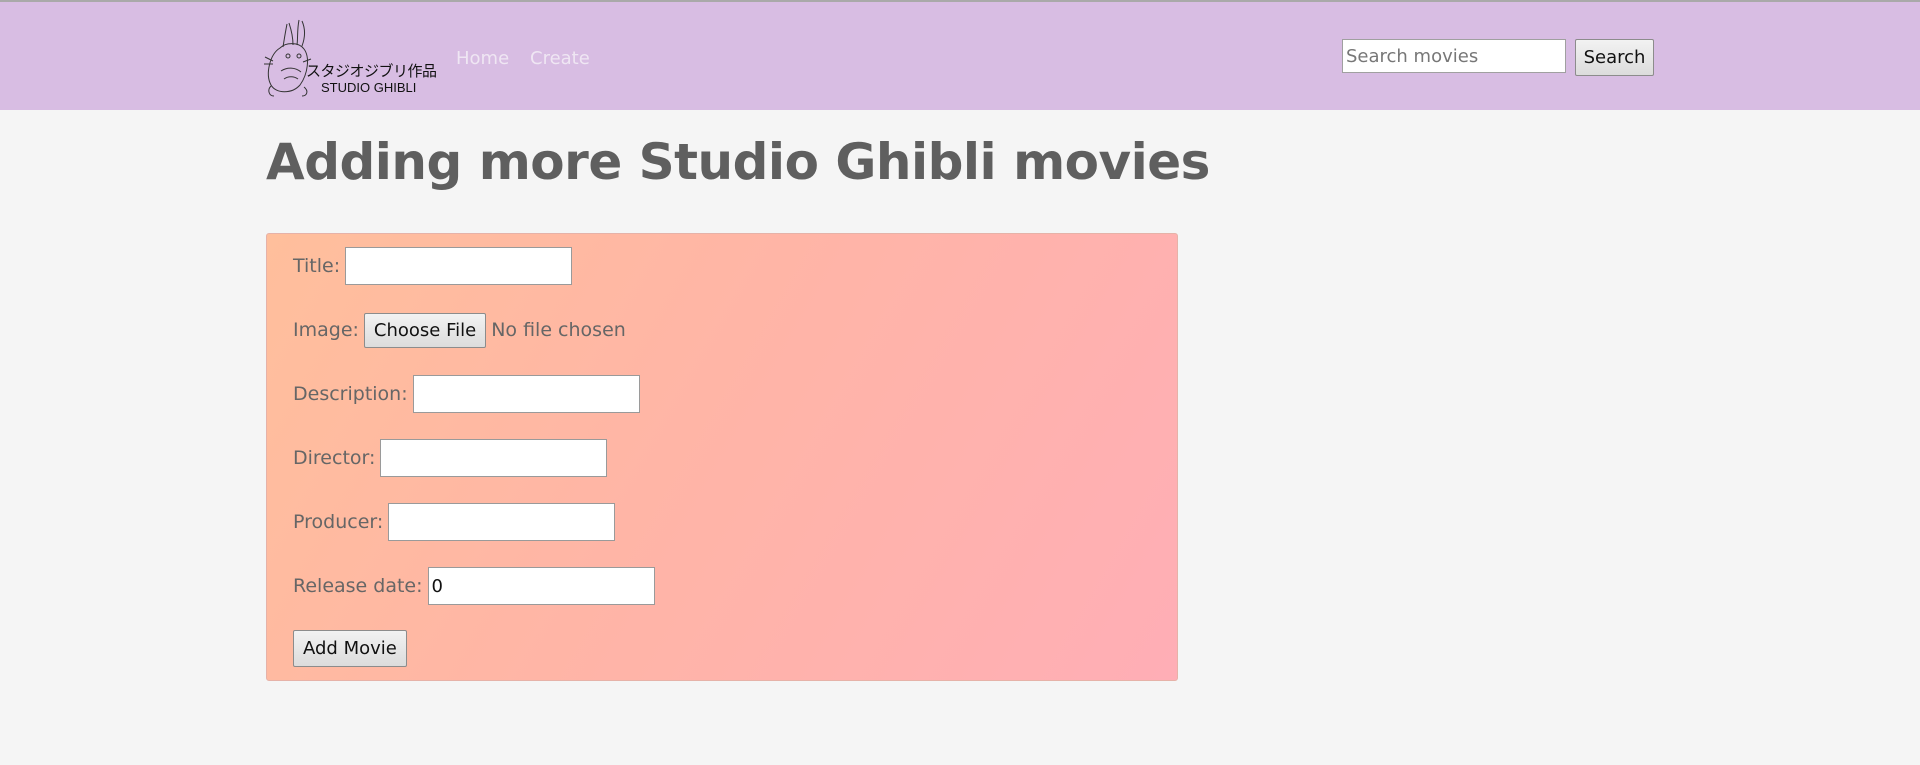 This screenshot has height=765, width=1920. Describe the element at coordinates (326, 330) in the screenshot. I see `image-label: Image:` at that location.